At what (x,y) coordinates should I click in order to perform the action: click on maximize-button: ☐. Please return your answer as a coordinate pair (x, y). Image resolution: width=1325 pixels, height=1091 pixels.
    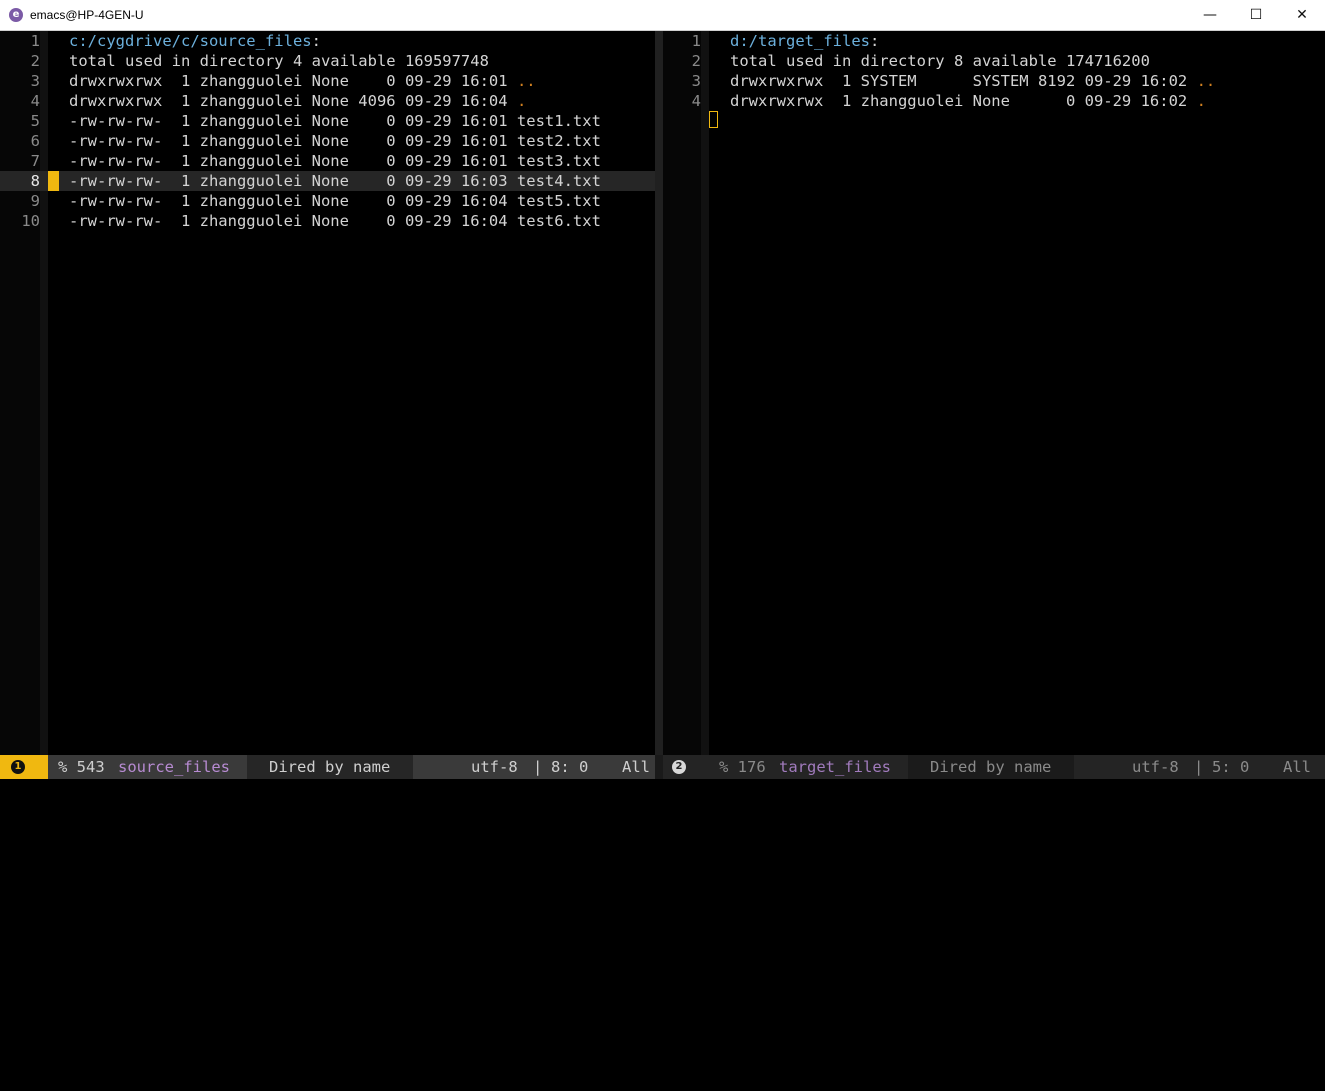
    Looking at the image, I should click on (1256, 15).